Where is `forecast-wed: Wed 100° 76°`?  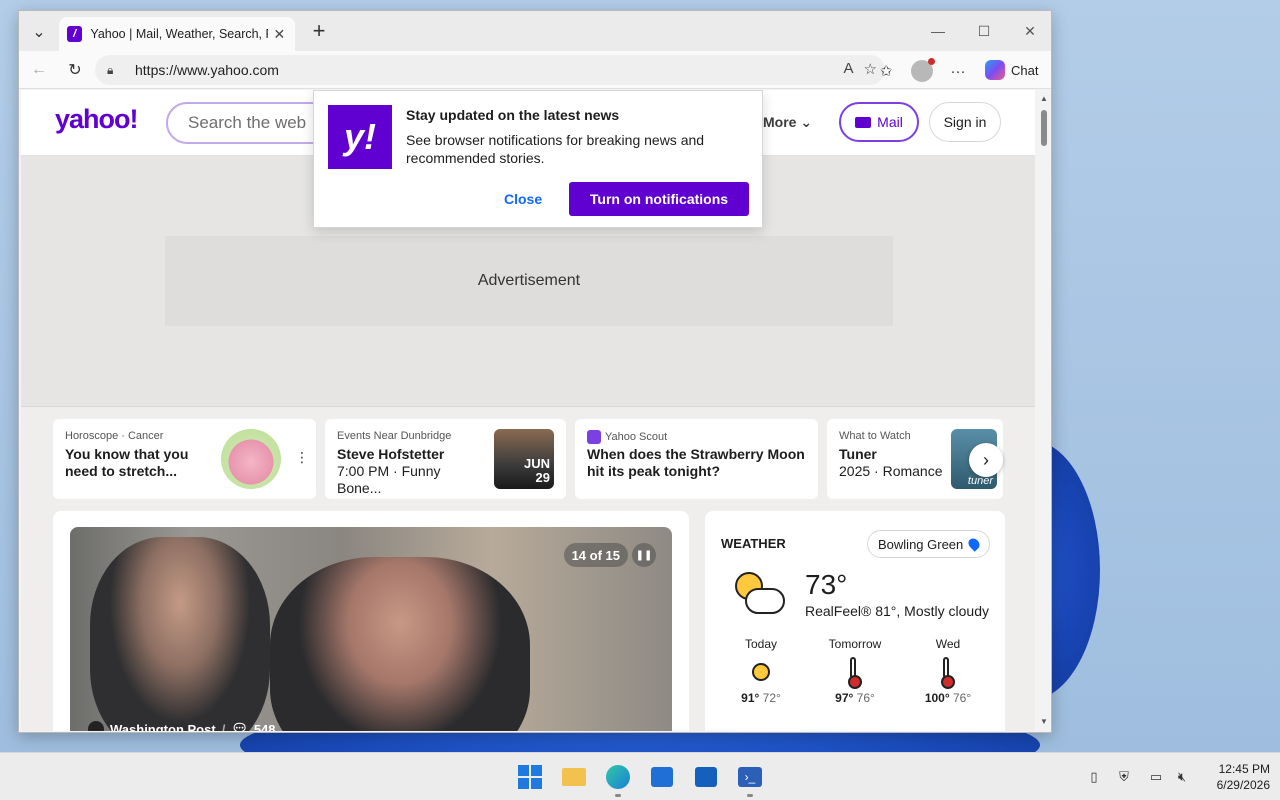 forecast-wed: Wed 100° 76° is located at coordinates (948, 671).